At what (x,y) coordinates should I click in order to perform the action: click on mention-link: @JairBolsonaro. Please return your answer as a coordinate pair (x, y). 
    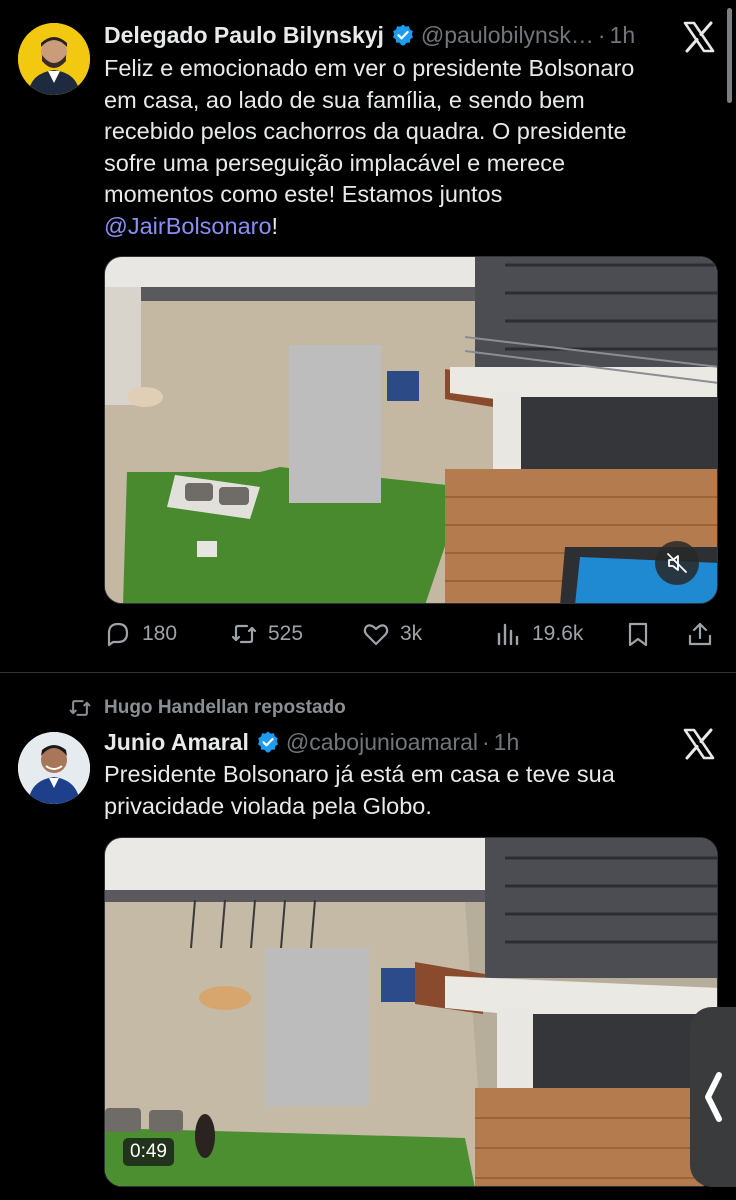
    Looking at the image, I should click on (188, 226).